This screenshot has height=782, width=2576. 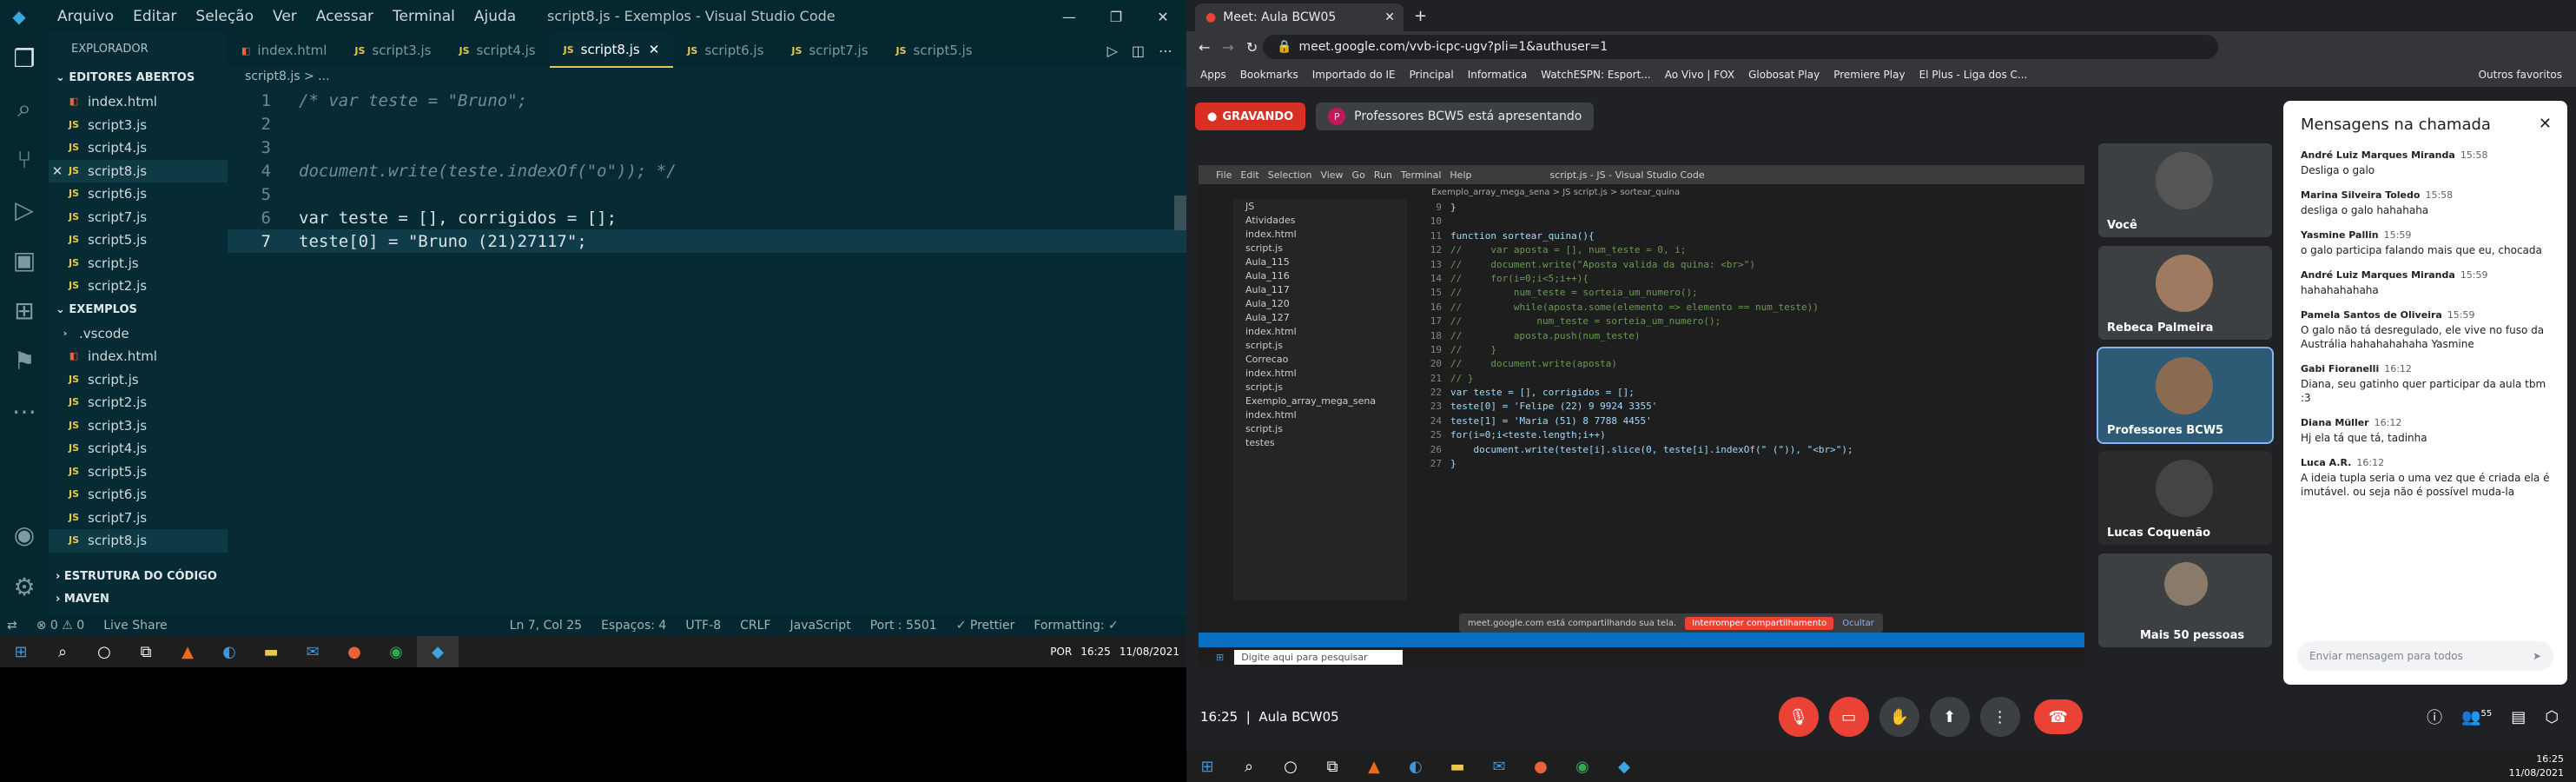 What do you see at coordinates (1069, 17) in the screenshot?
I see `minimize-icon: —` at bounding box center [1069, 17].